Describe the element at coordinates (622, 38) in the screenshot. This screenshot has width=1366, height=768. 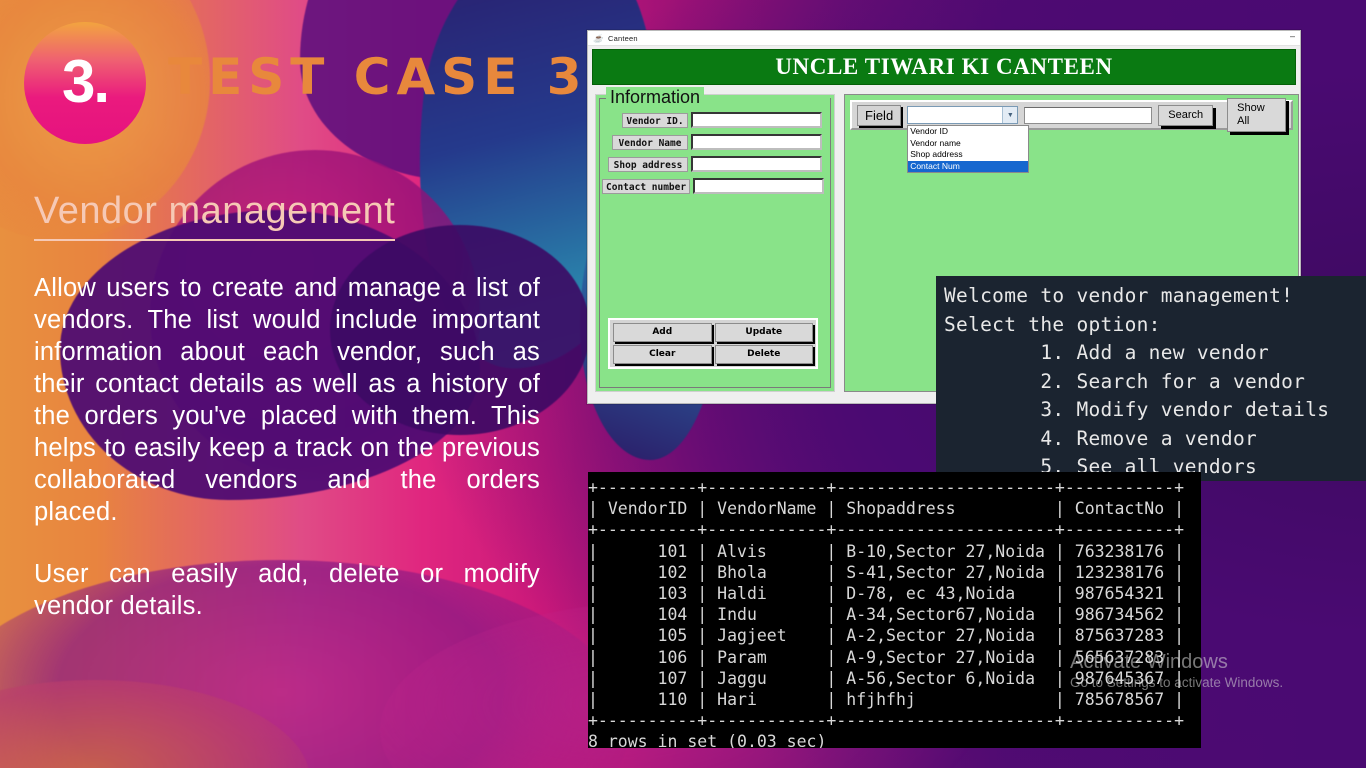
I see `app-titlebar-title: Canteen` at that location.